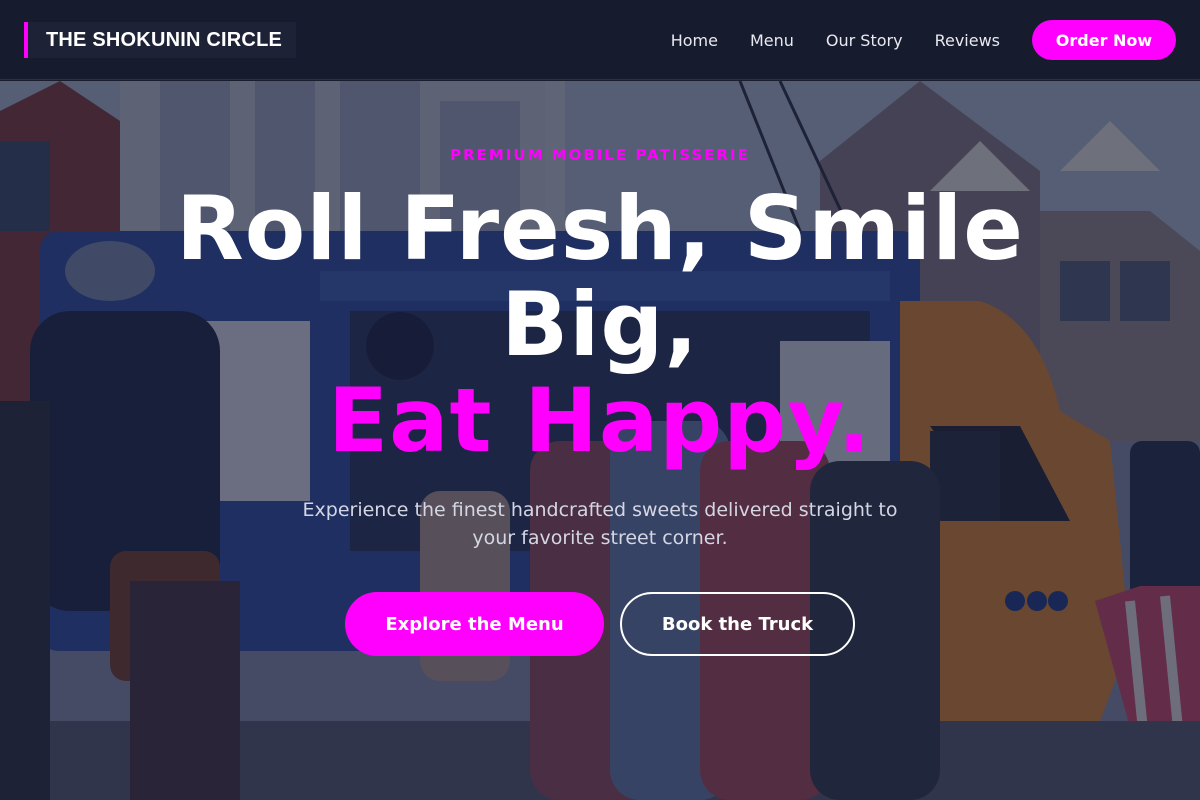  Describe the element at coordinates (694, 40) in the screenshot. I see `nav-link-home: Home` at that location.